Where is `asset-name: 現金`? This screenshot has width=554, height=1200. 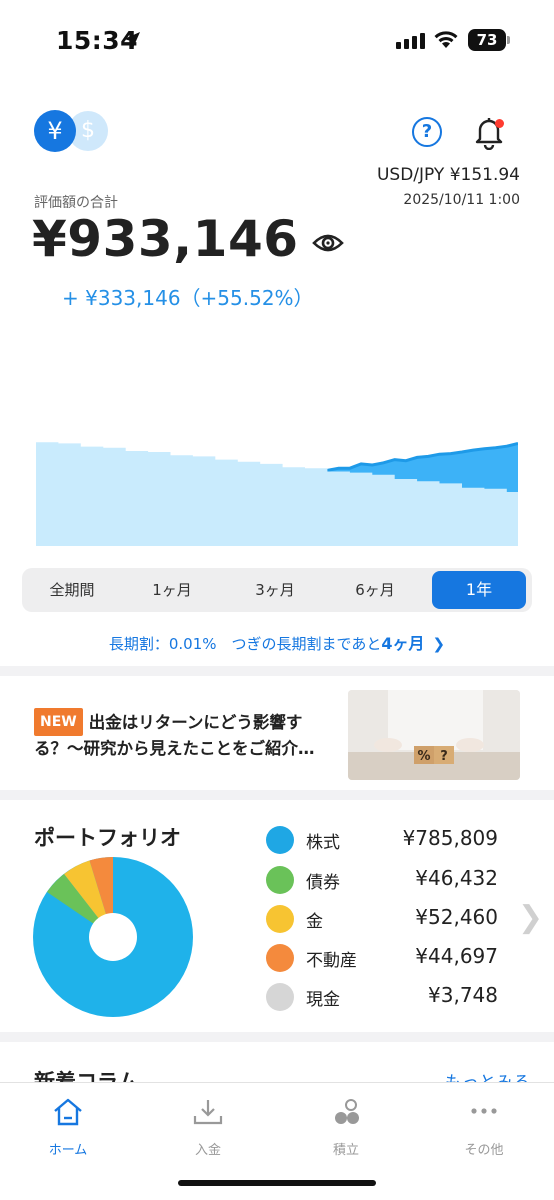
asset-name: 現金 is located at coordinates (323, 1000).